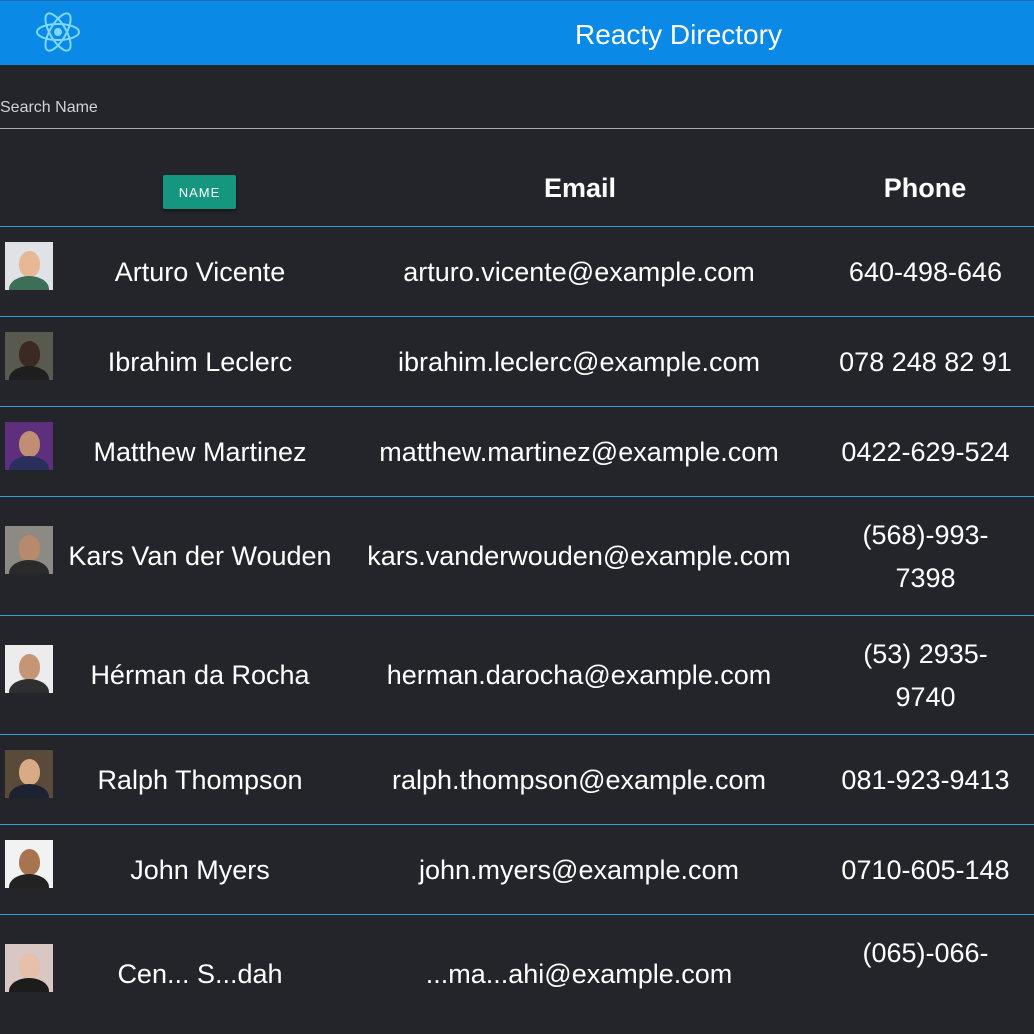 This screenshot has width=1034, height=1034. What do you see at coordinates (517, 178) in the screenshot?
I see `table-header: NAME Email Phone` at bounding box center [517, 178].